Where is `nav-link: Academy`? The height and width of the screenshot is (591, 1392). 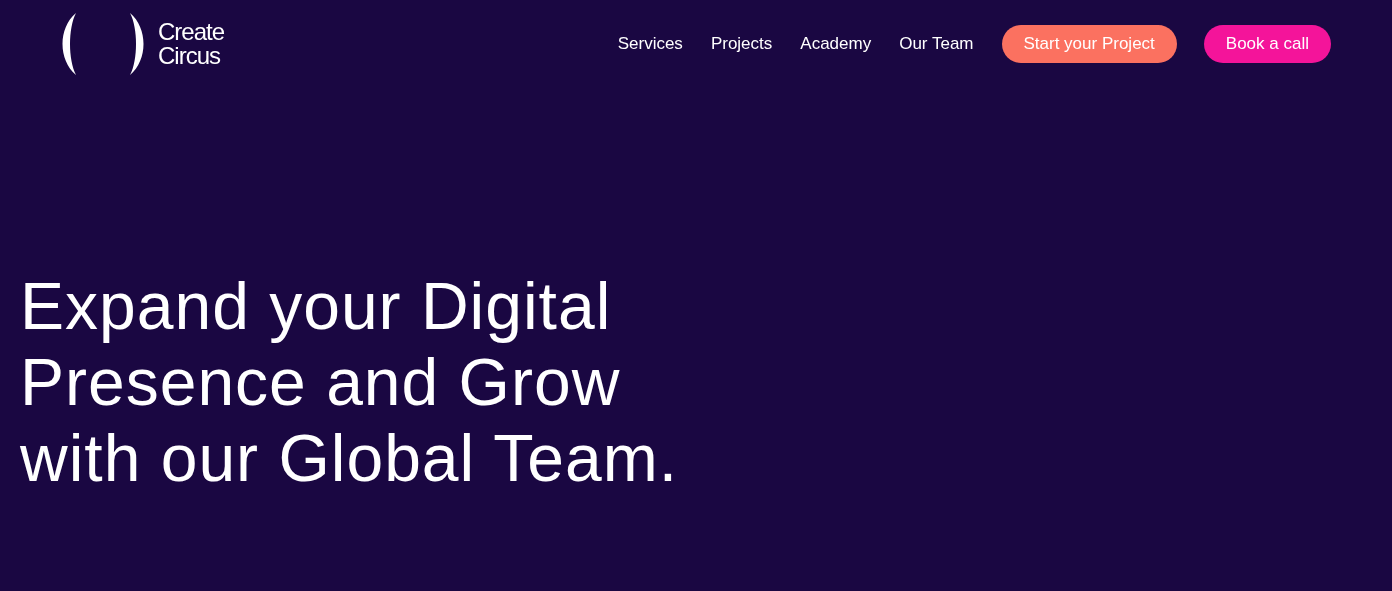
nav-link: Academy is located at coordinates (836, 44).